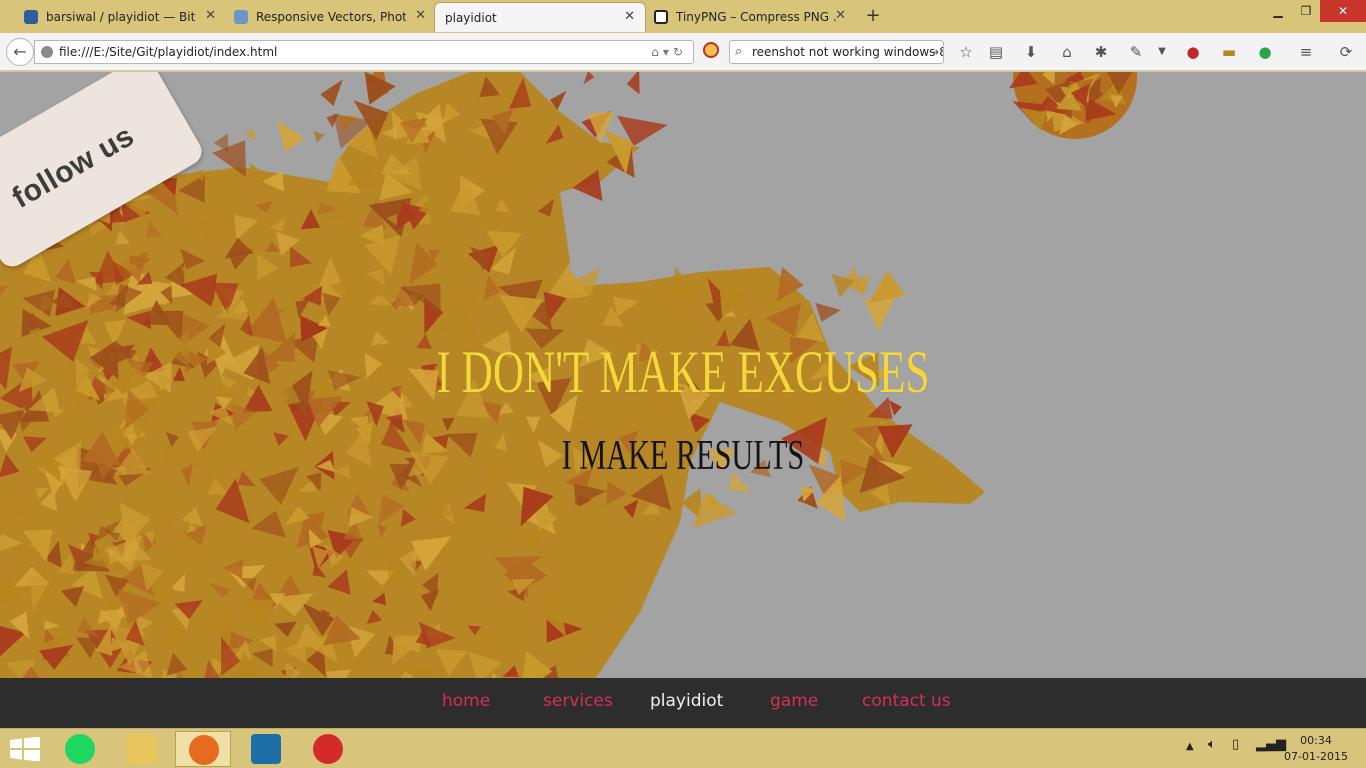 The width and height of the screenshot is (1366, 768). What do you see at coordinates (1343, 11) in the screenshot?
I see `close-window-icon: ✕` at bounding box center [1343, 11].